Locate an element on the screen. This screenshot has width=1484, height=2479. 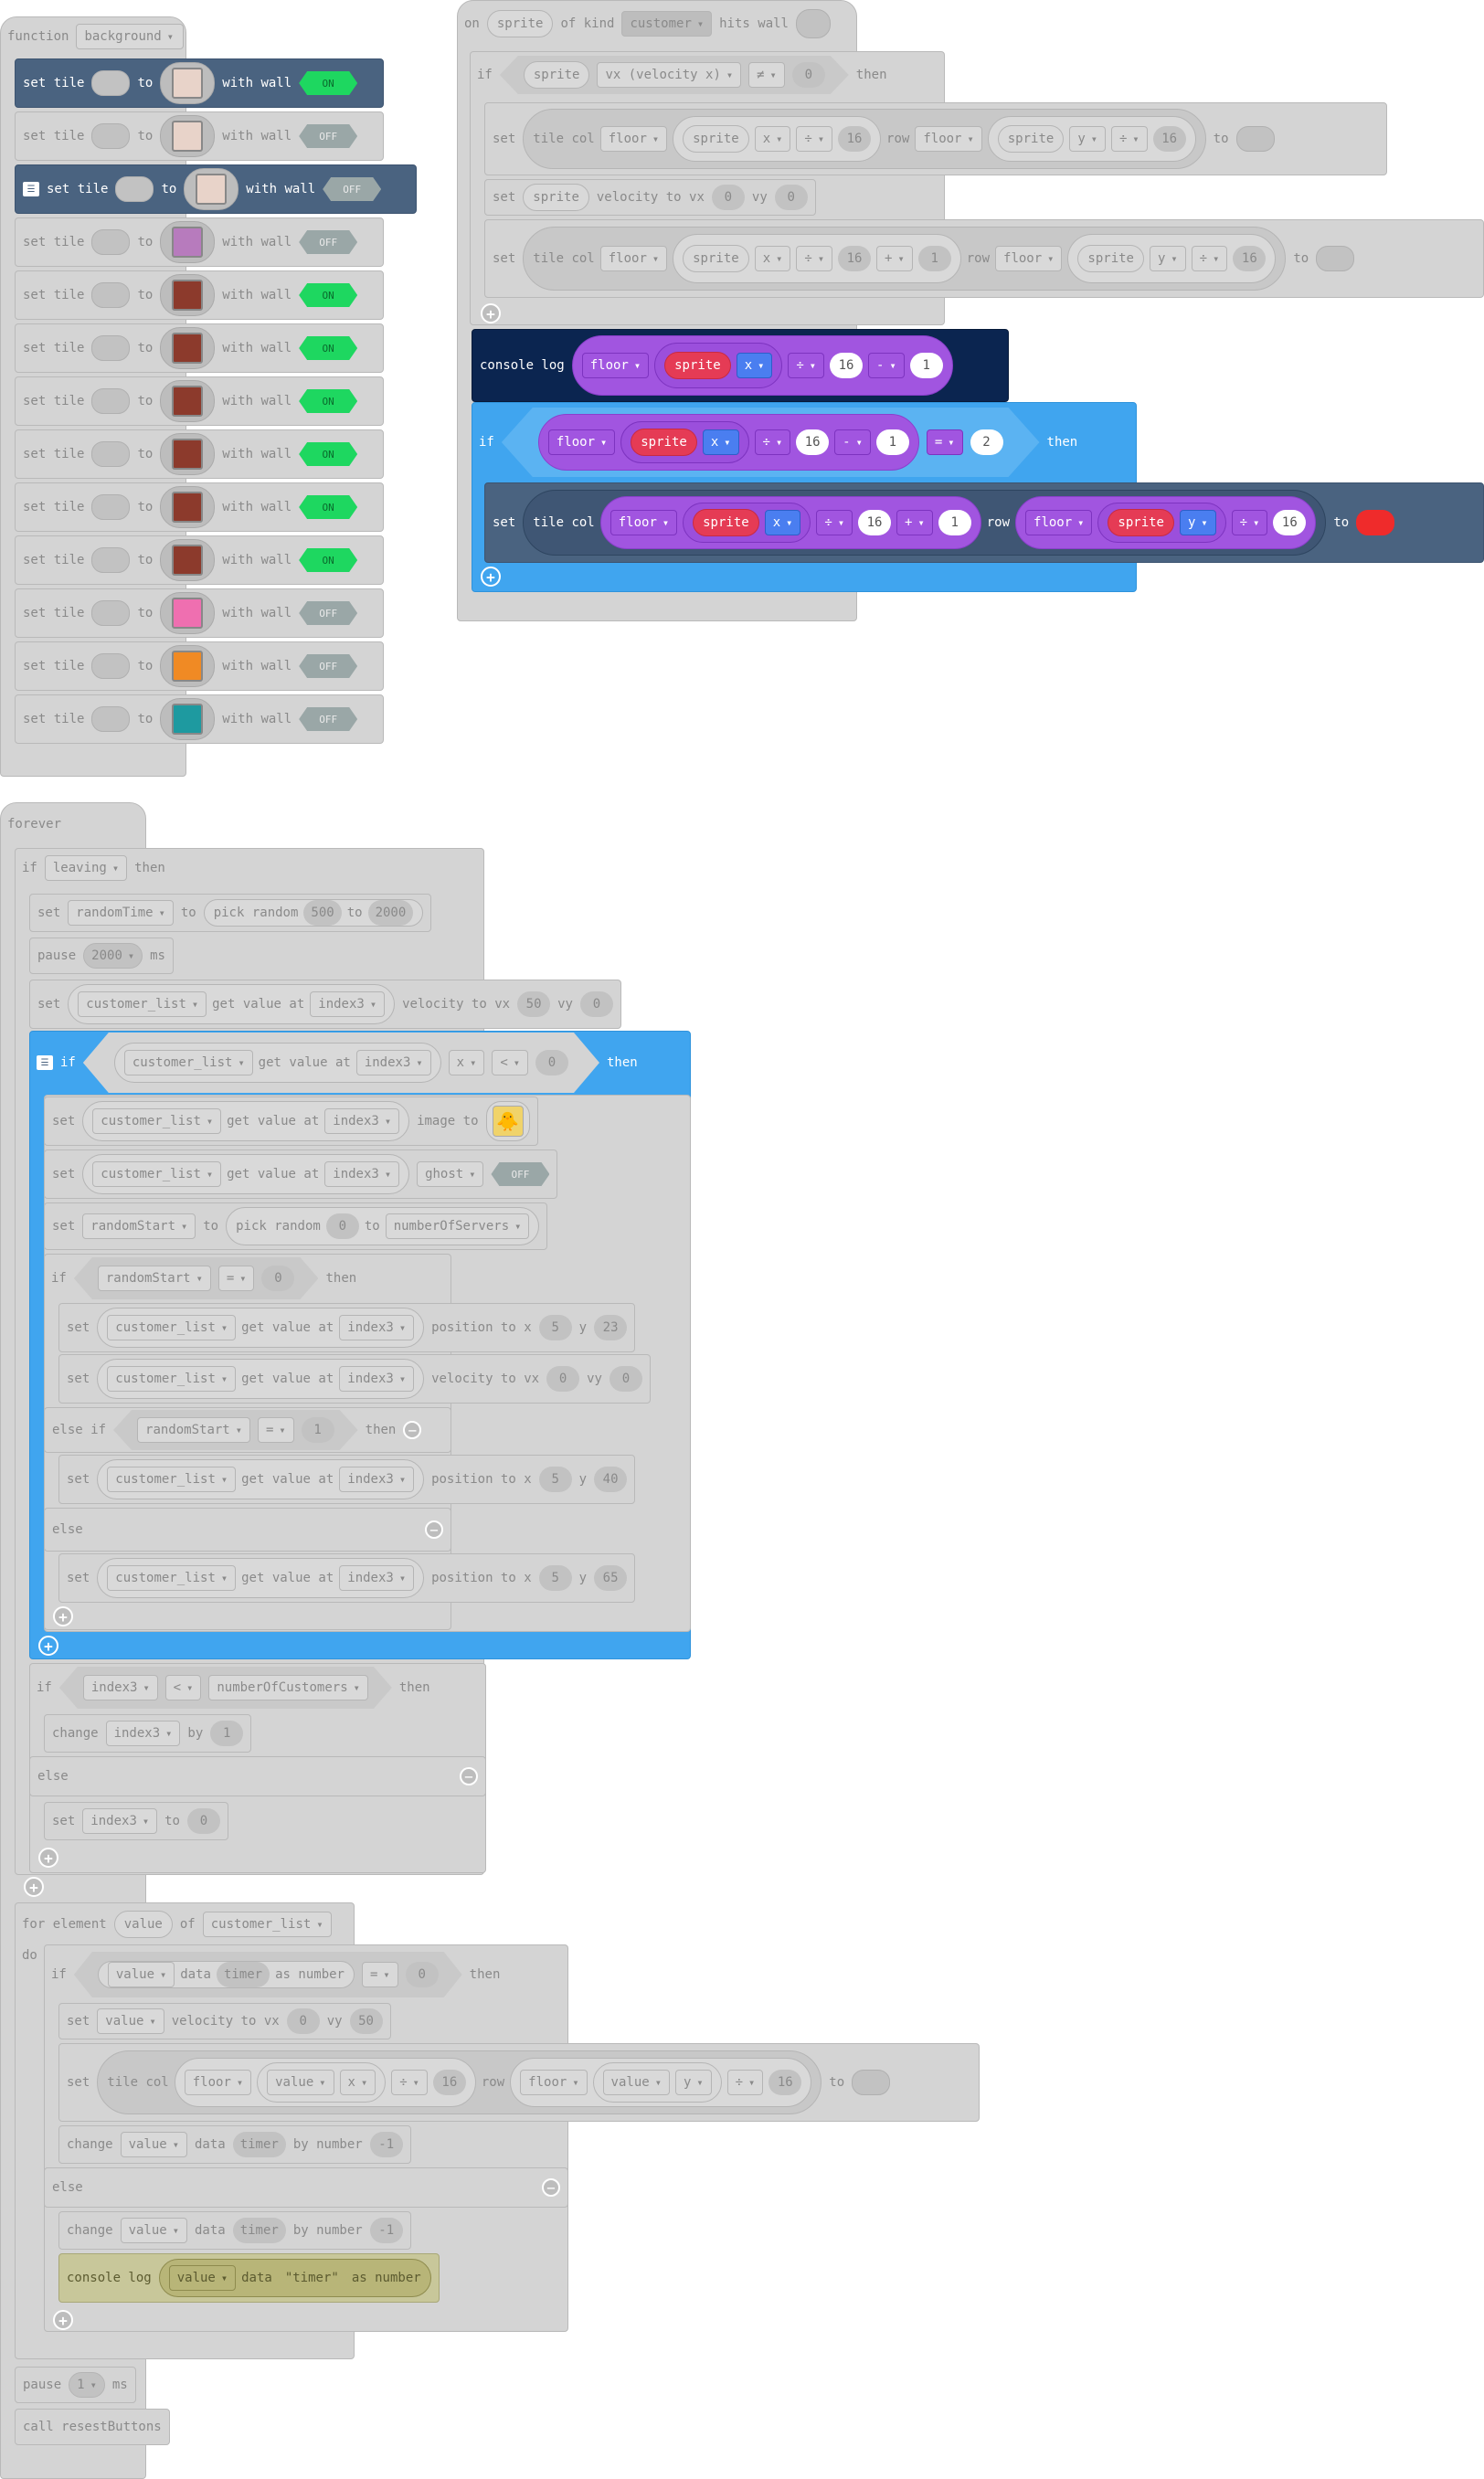
set-velocity-row: set sprite velocity to vx 0 vy 0 is located at coordinates (650, 197).